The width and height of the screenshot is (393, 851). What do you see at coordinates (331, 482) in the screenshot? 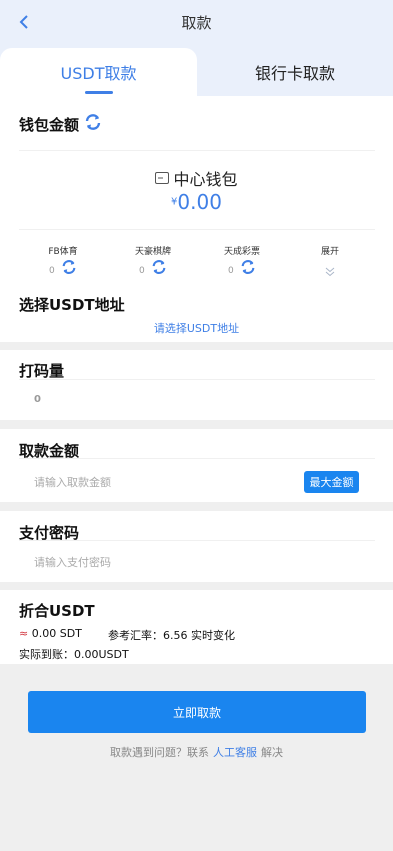
I see `max-amount-button: 最大金额` at bounding box center [331, 482].